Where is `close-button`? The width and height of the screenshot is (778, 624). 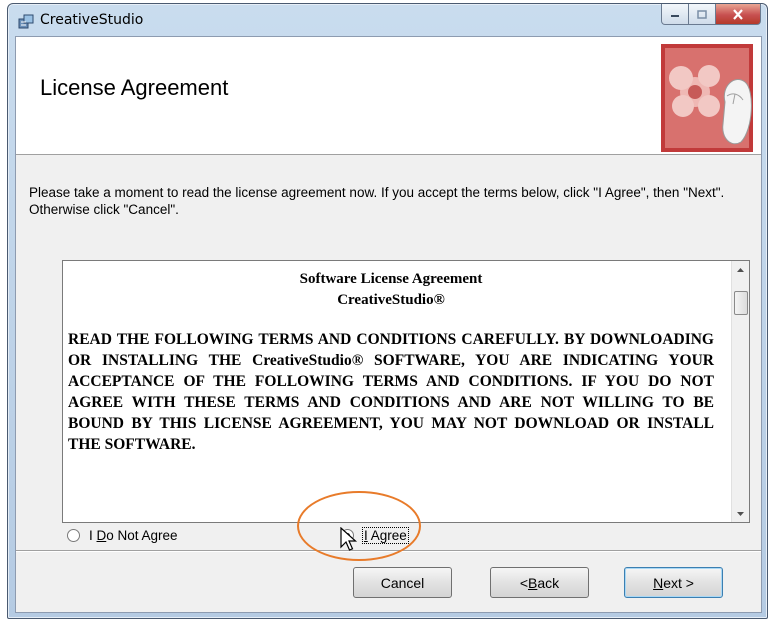
close-button is located at coordinates (738, 14).